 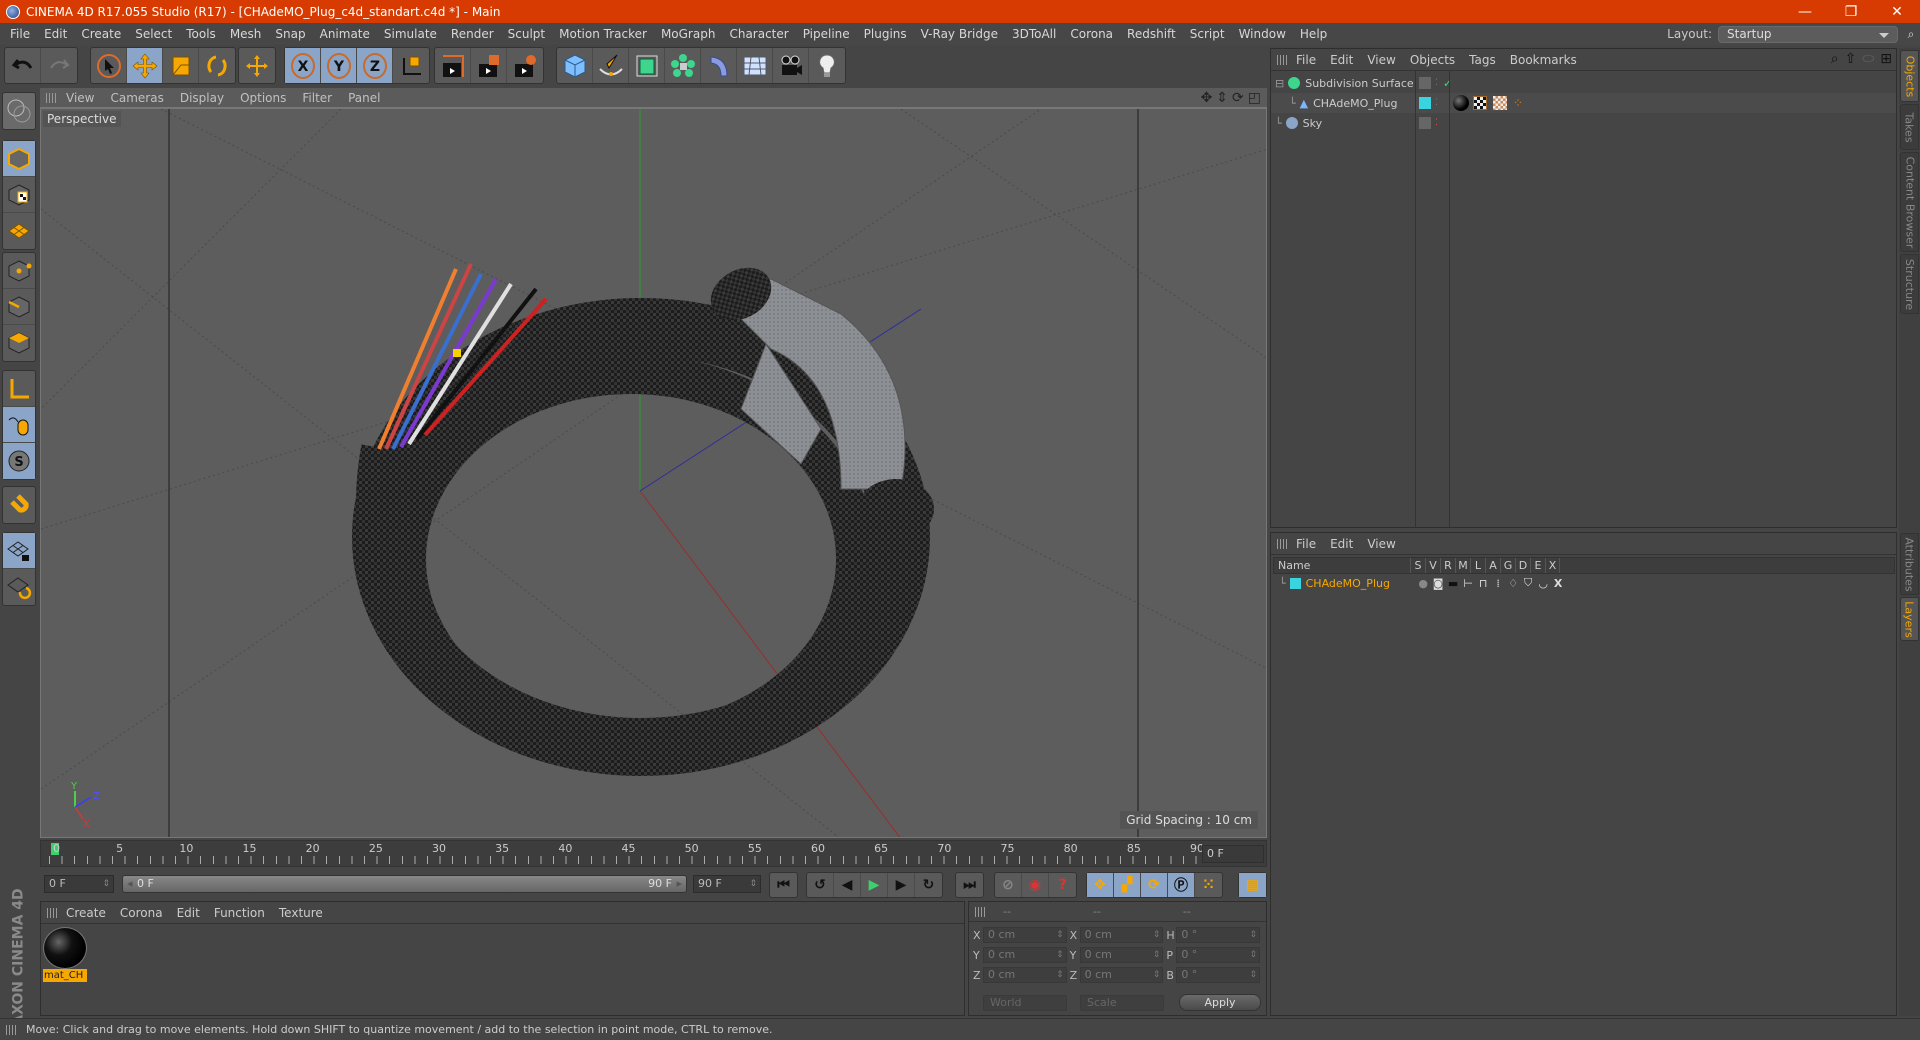 I want to click on object-menu-view: View, so click(x=1381, y=60).